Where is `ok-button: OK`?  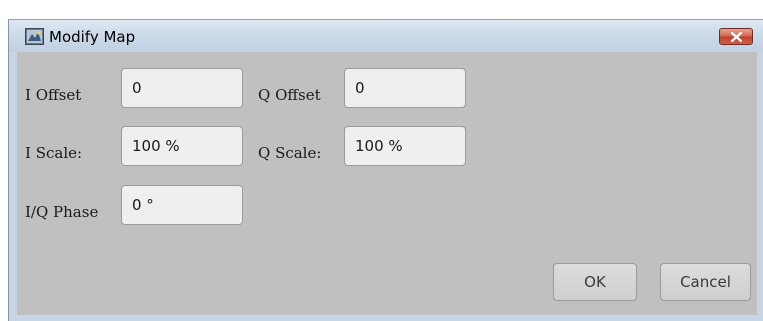
ok-button: OK is located at coordinates (595, 282).